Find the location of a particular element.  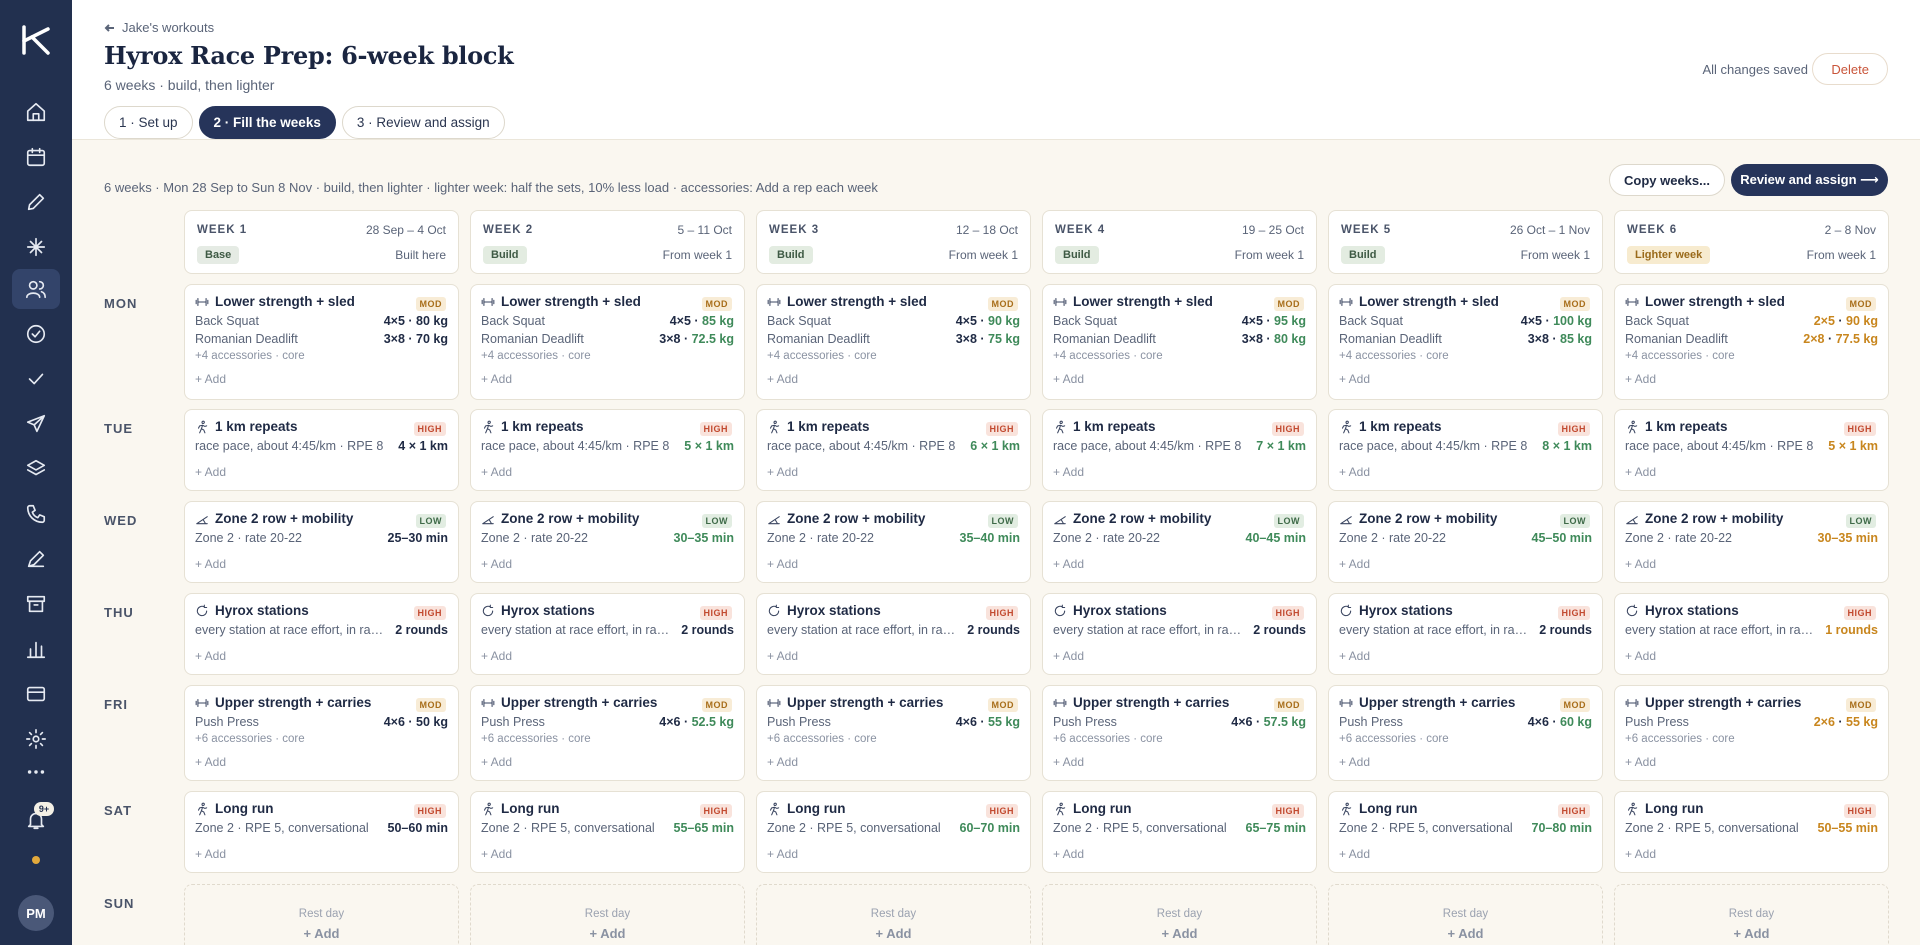

breadcrumb-link: Jake's workouts is located at coordinates (168, 27).